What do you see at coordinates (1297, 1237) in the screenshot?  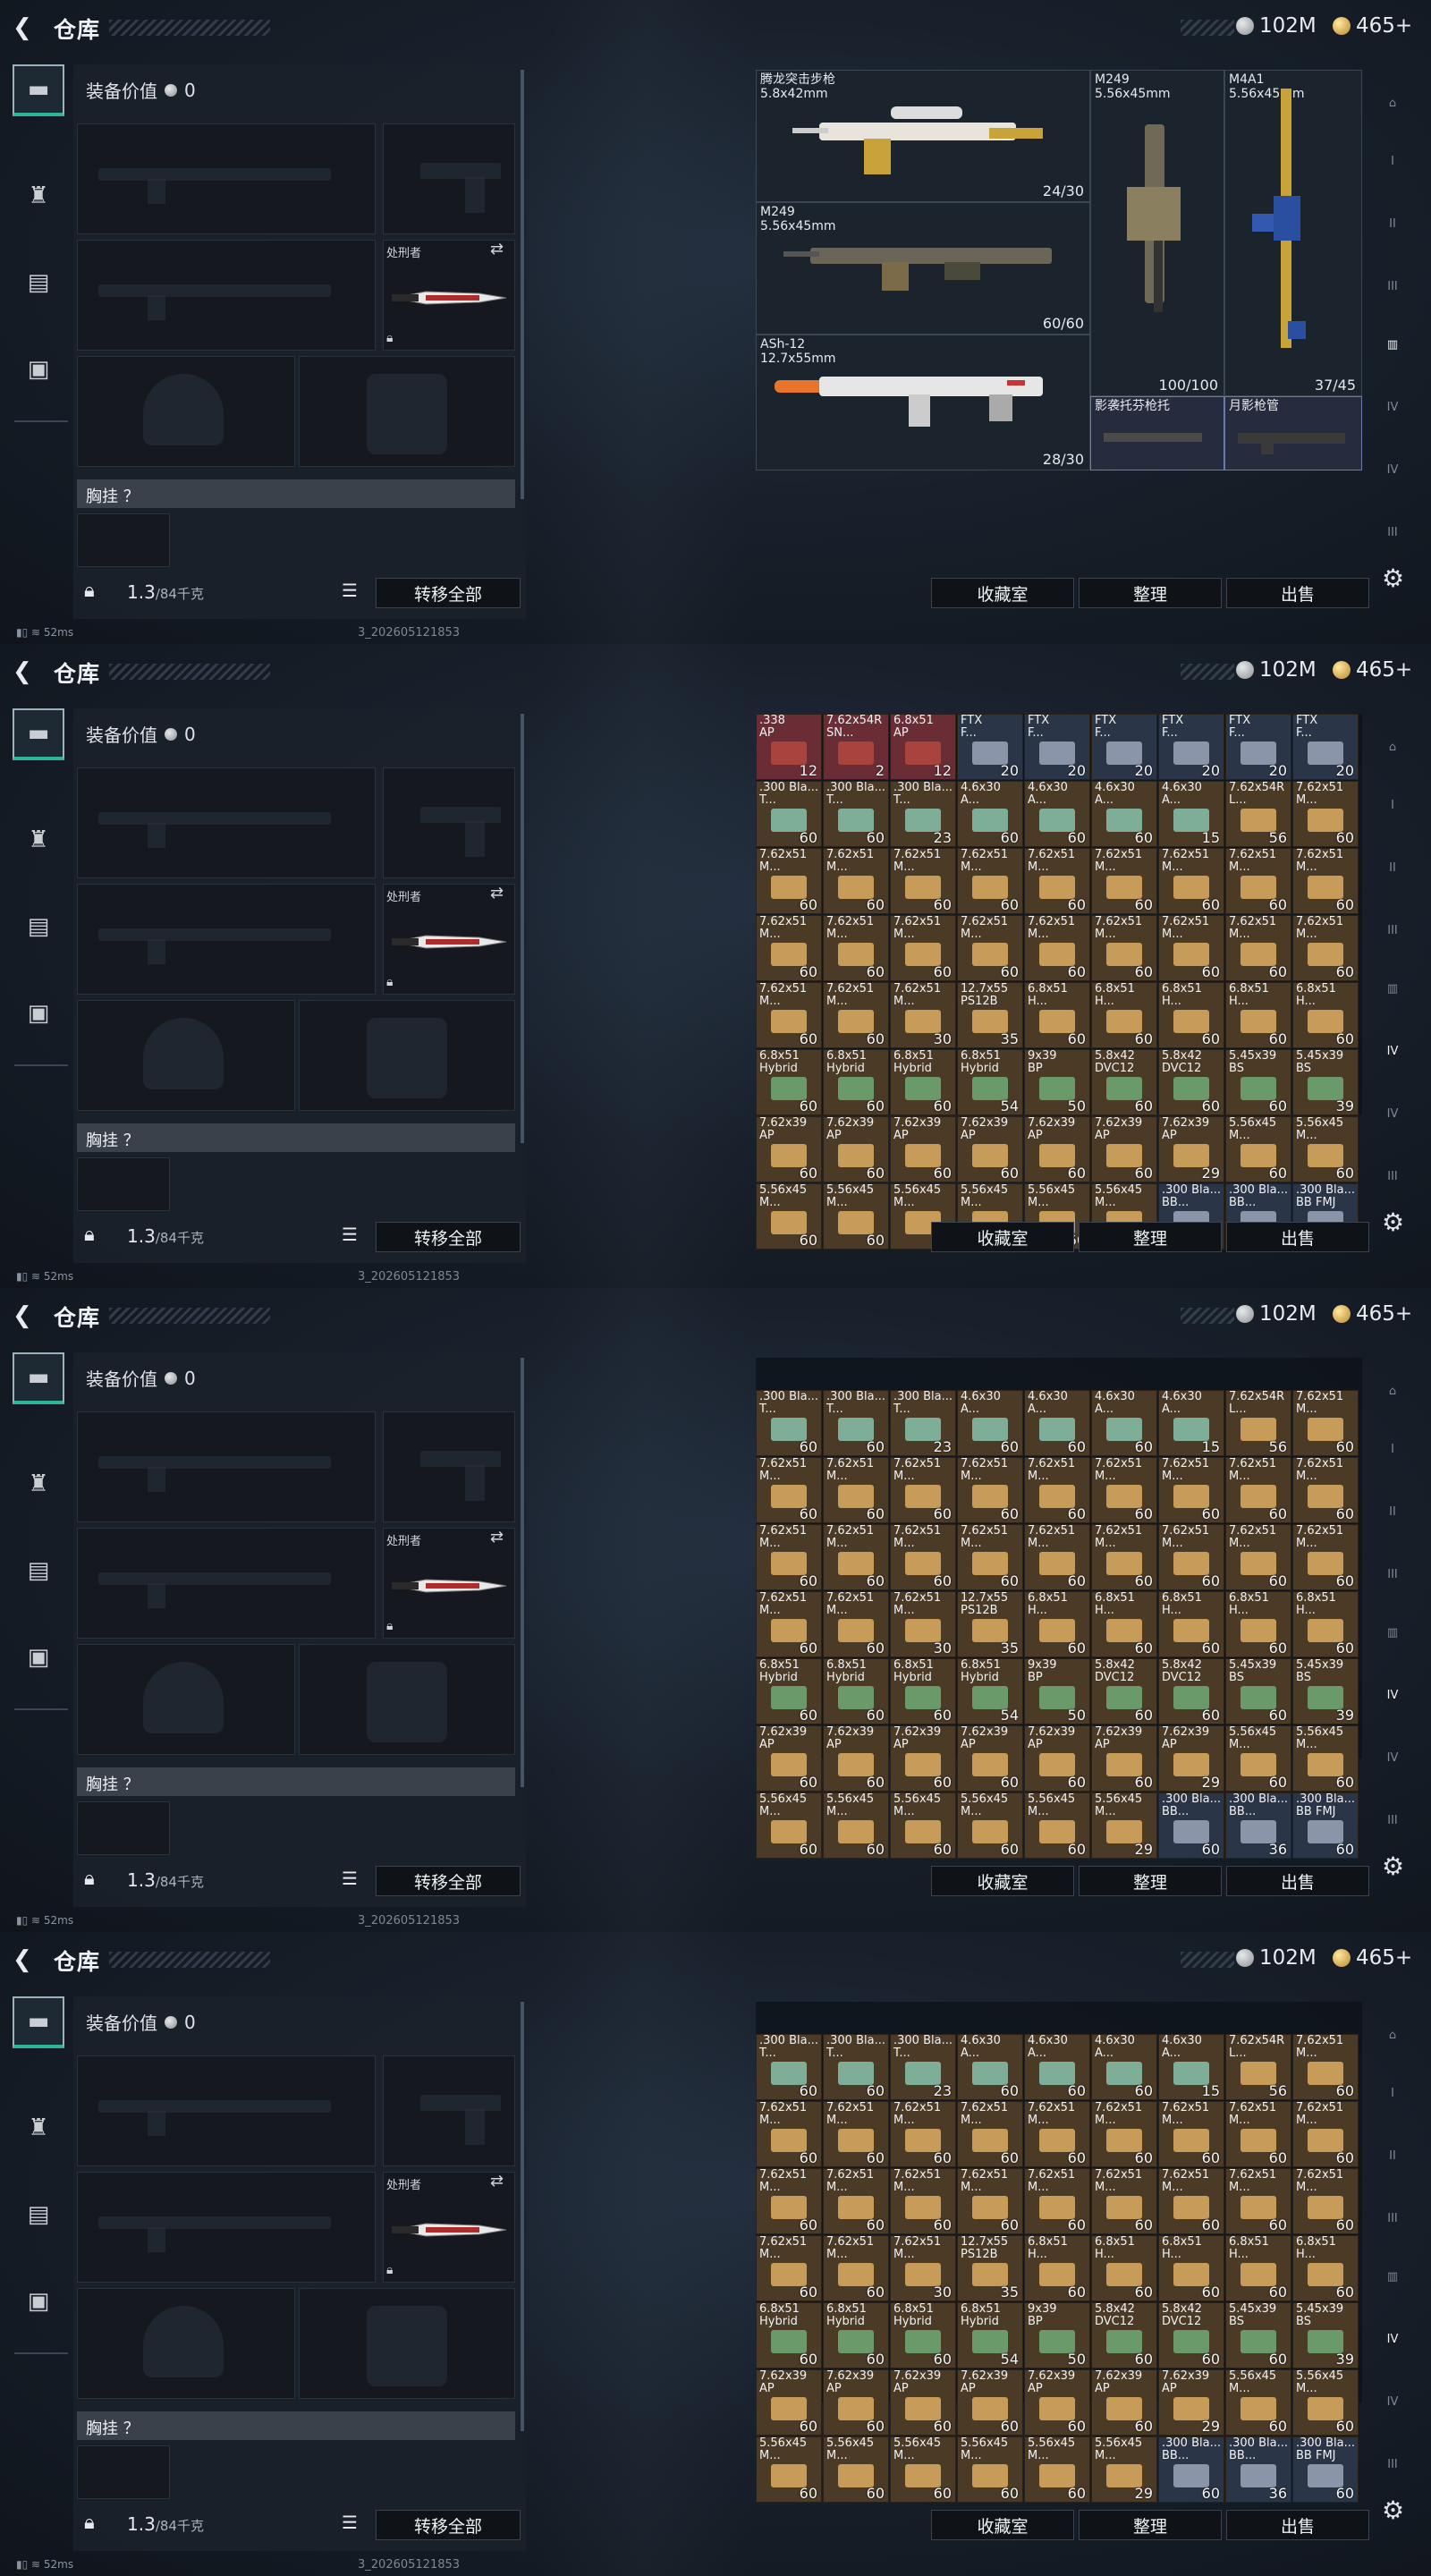 I see `sell-button: 出售` at bounding box center [1297, 1237].